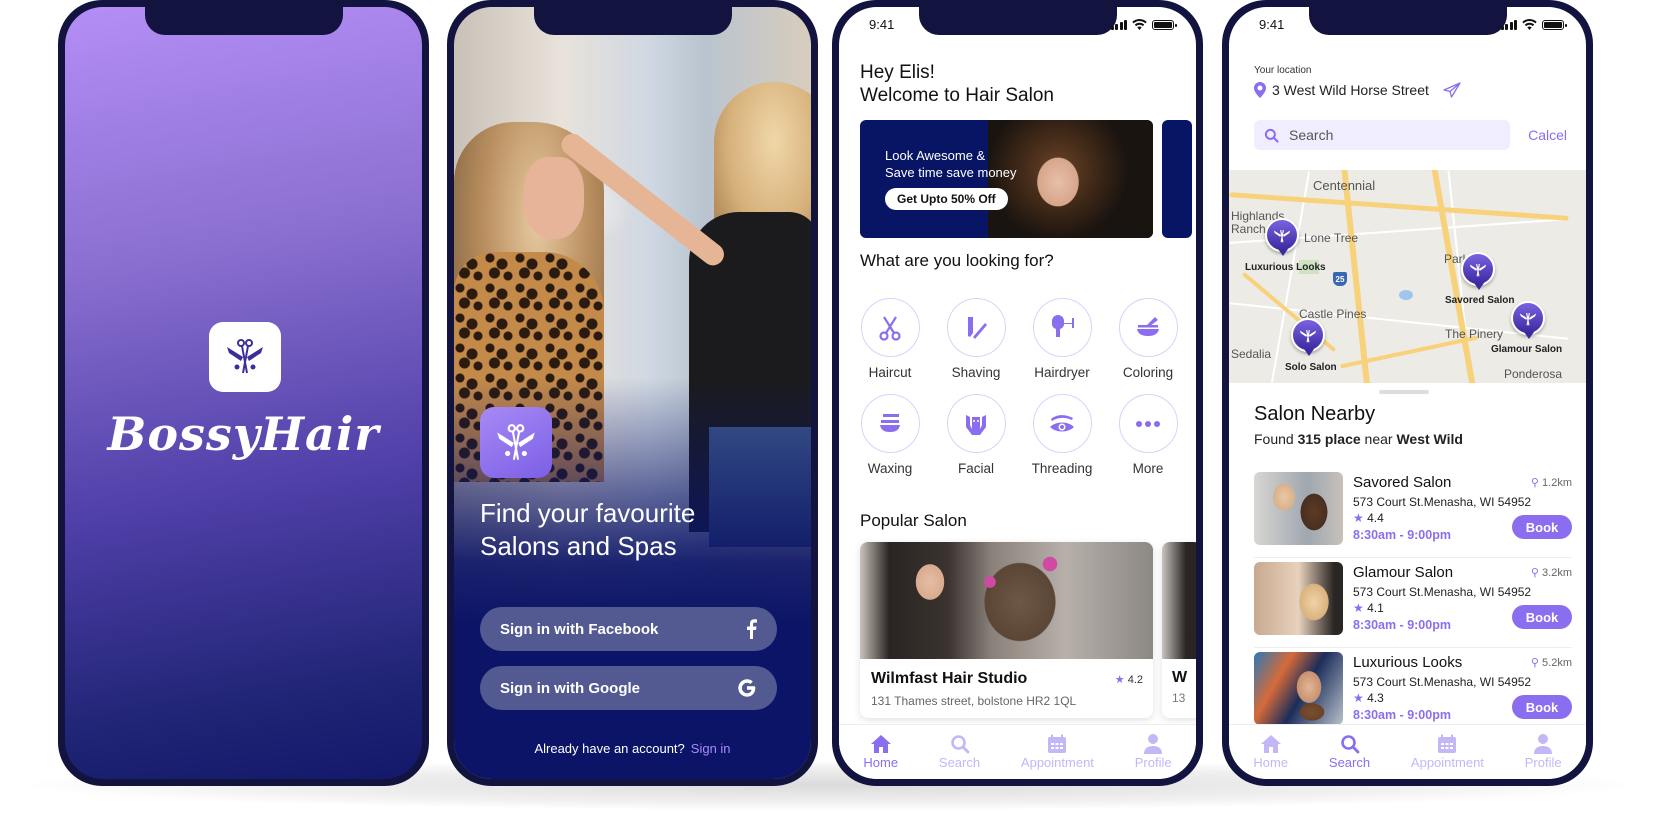  Describe the element at coordinates (628, 688) in the screenshot. I see `sign-in-google-button: Sign in with Google` at that location.